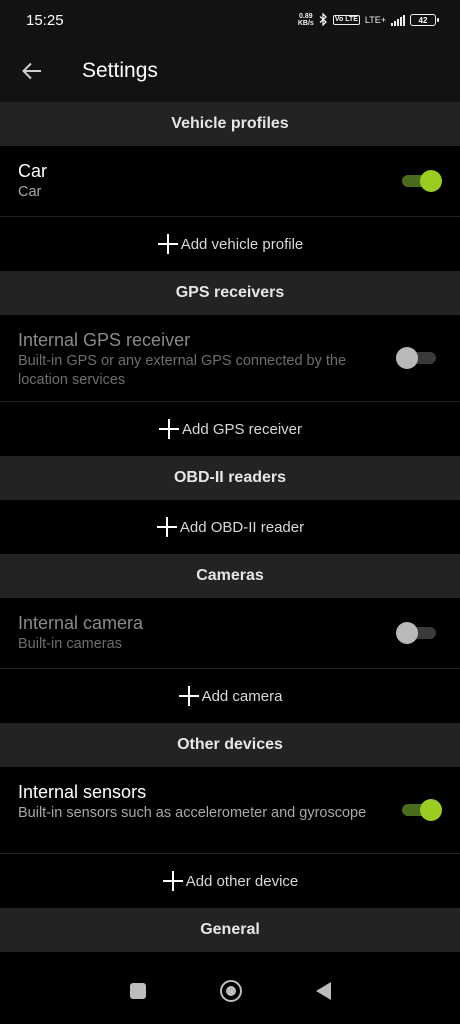 The height and width of the screenshot is (1024, 460). What do you see at coordinates (346, 20) in the screenshot?
I see `volte-icon: Vo LTE` at bounding box center [346, 20].